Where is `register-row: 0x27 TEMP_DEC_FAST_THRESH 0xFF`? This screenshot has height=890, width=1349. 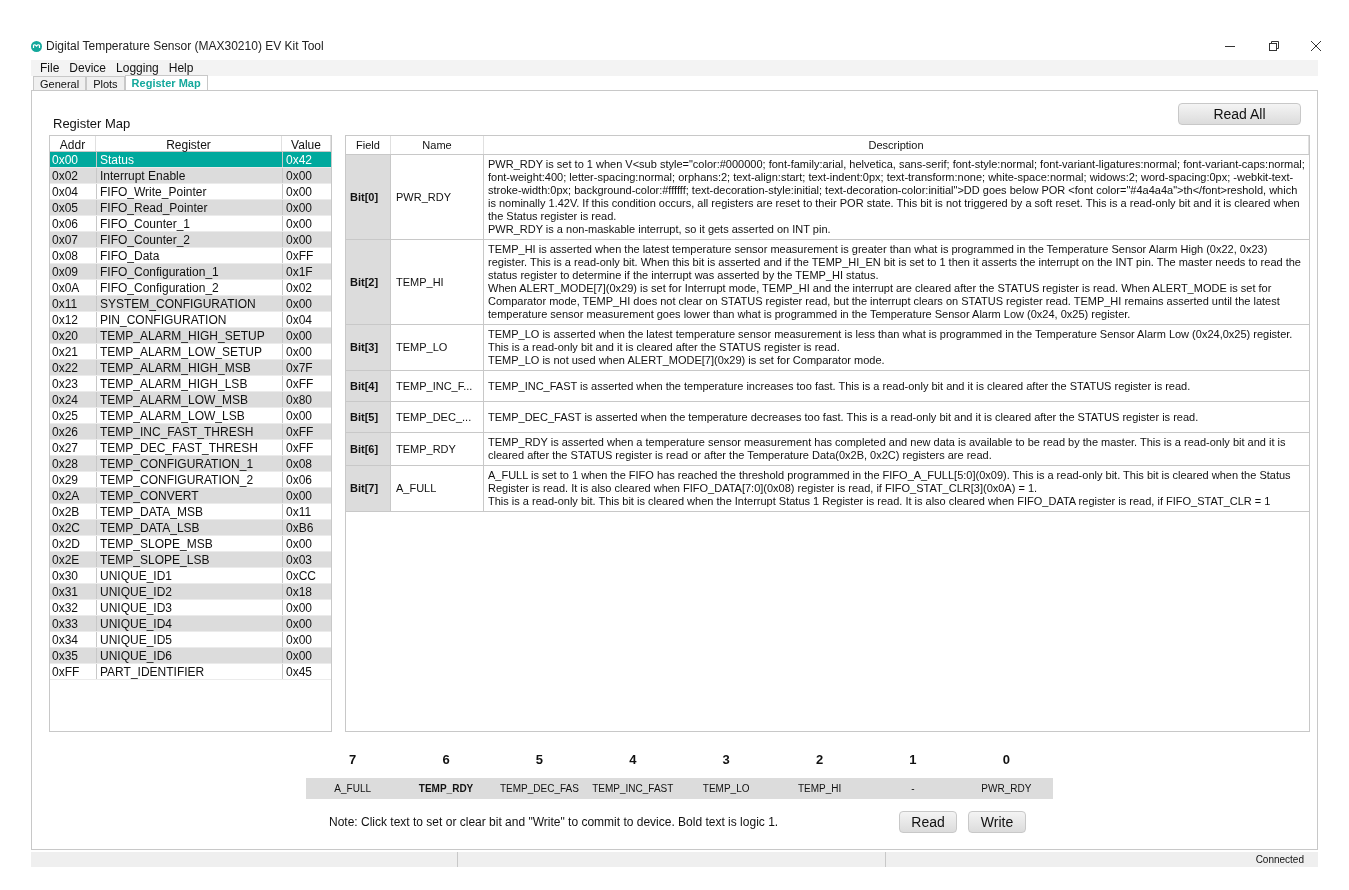
register-row: 0x27 TEMP_DEC_FAST_THRESH 0xFF is located at coordinates (190, 448).